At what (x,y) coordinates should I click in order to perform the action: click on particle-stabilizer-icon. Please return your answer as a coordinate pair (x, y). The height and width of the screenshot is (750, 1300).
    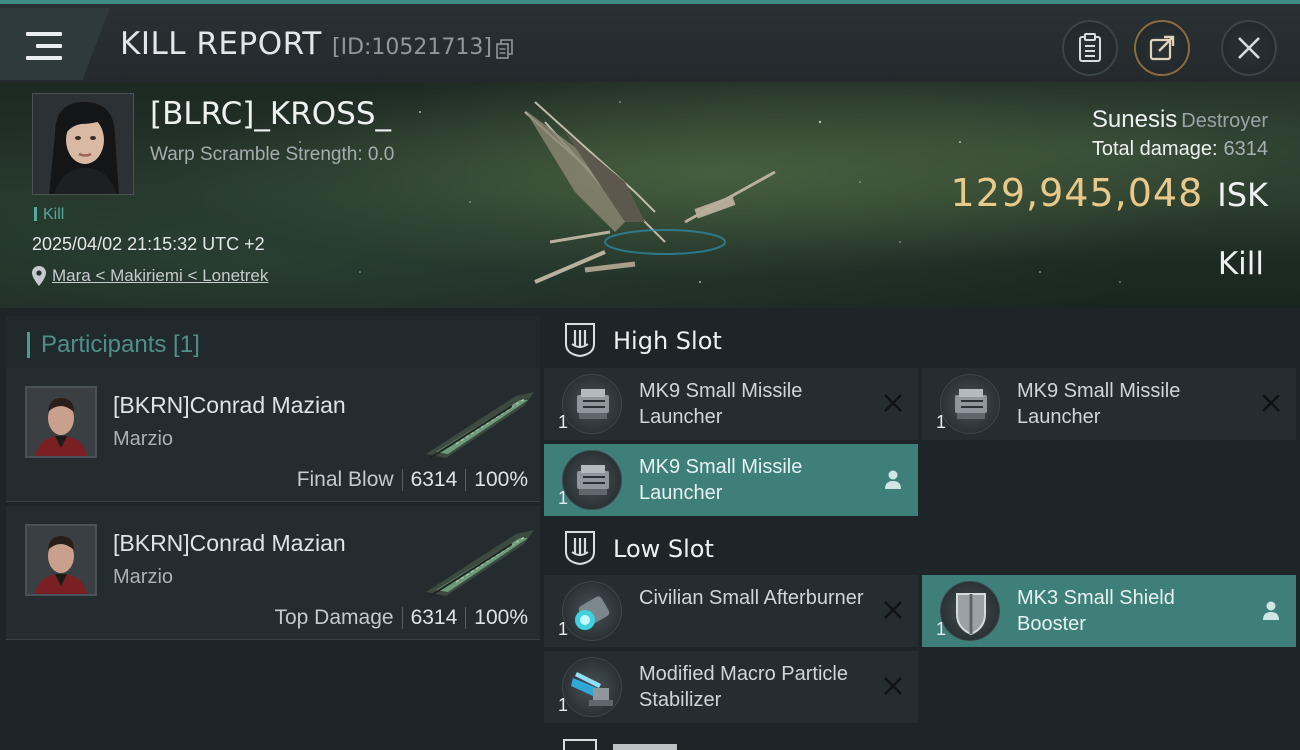
    Looking at the image, I should click on (592, 687).